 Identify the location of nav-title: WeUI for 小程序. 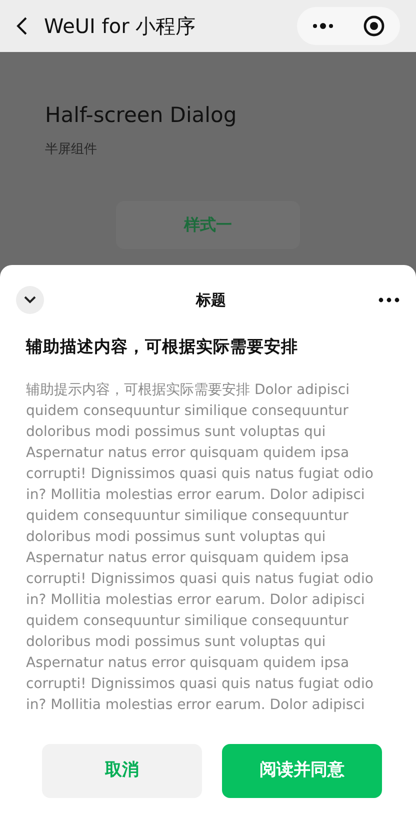
(120, 26).